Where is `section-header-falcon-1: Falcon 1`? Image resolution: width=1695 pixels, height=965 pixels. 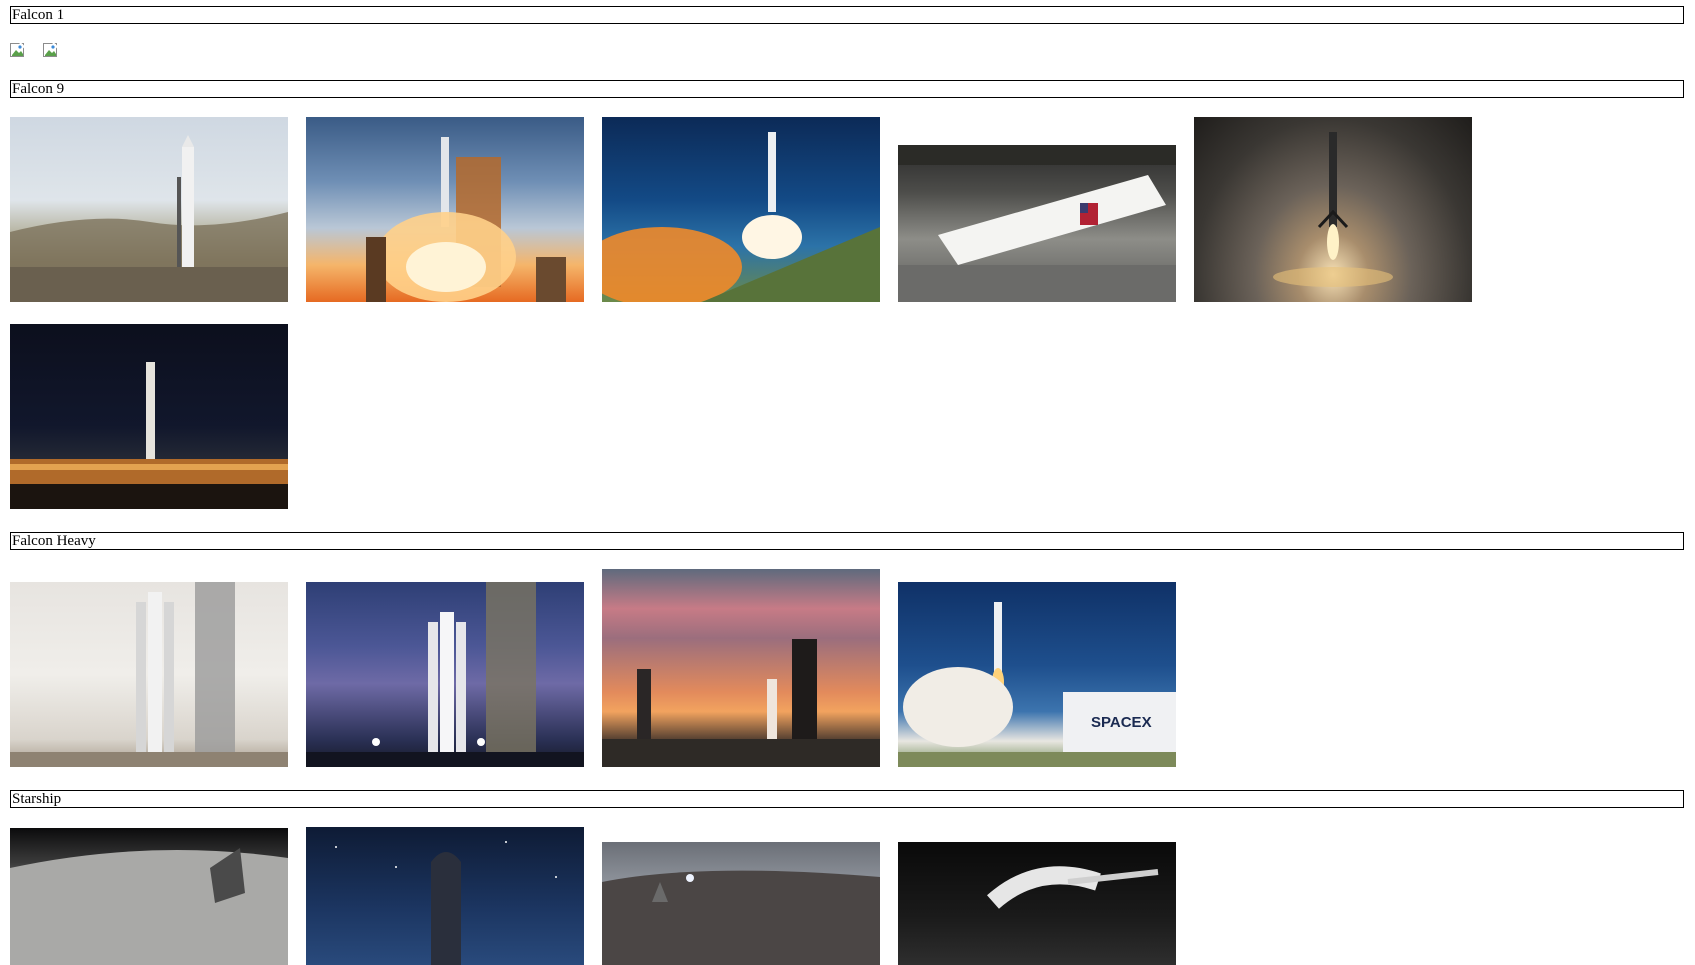 section-header-falcon-1: Falcon 1 is located at coordinates (847, 15).